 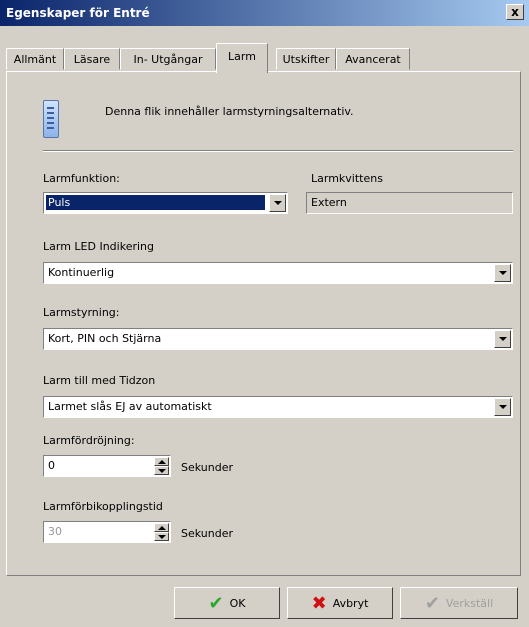 I want to click on alarm-function-select: Puls, so click(x=165, y=203).